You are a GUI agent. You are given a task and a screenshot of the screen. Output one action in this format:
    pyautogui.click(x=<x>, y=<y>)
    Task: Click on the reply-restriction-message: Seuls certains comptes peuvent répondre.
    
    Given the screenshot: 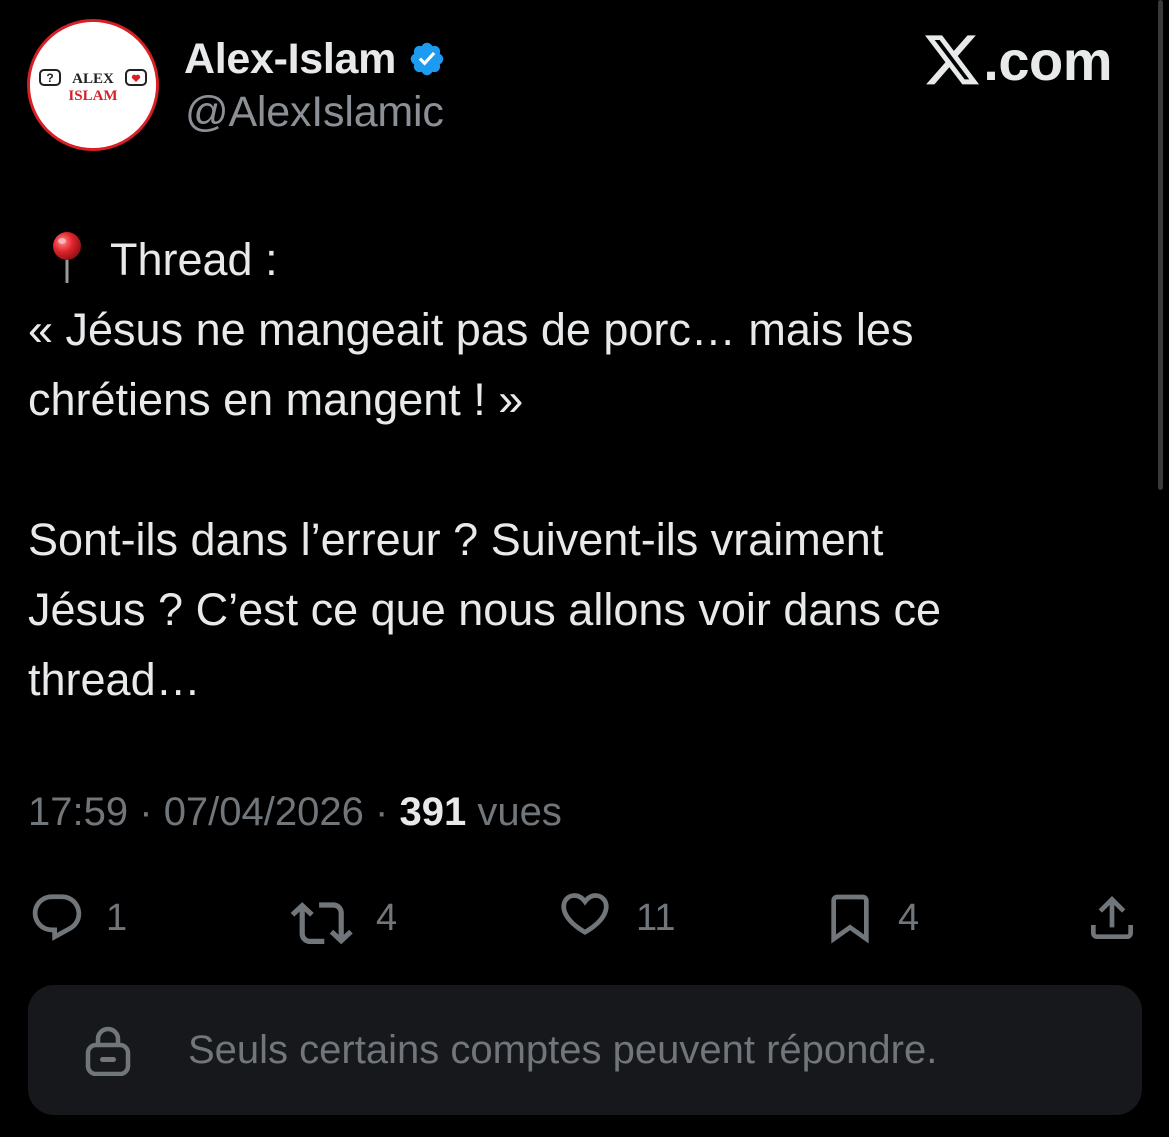 What is the action you would take?
    pyautogui.click(x=563, y=1049)
    